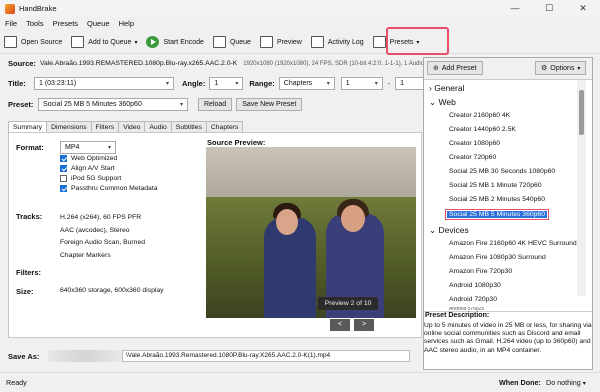  Describe the element at coordinates (549, 8) in the screenshot. I see `maximize-button: ☐` at that location.